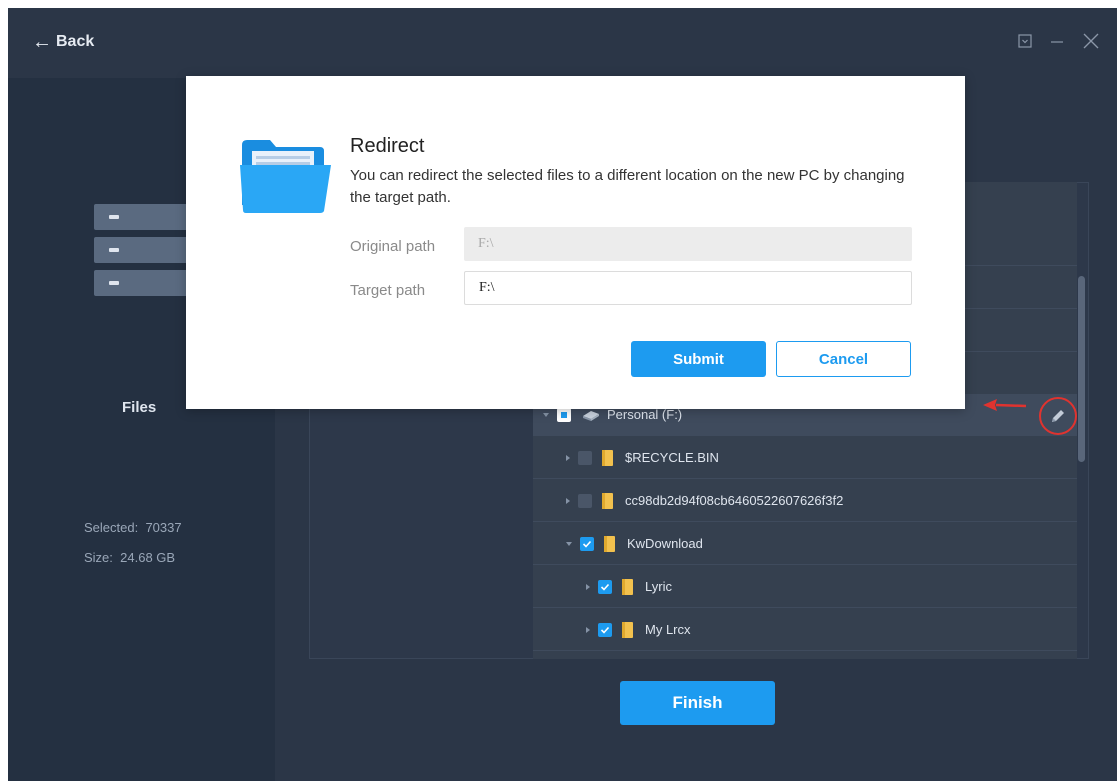 This screenshot has height=781, width=1117. What do you see at coordinates (805, 544) in the screenshot?
I see `tree-row-kwdownload: KwDownload` at bounding box center [805, 544].